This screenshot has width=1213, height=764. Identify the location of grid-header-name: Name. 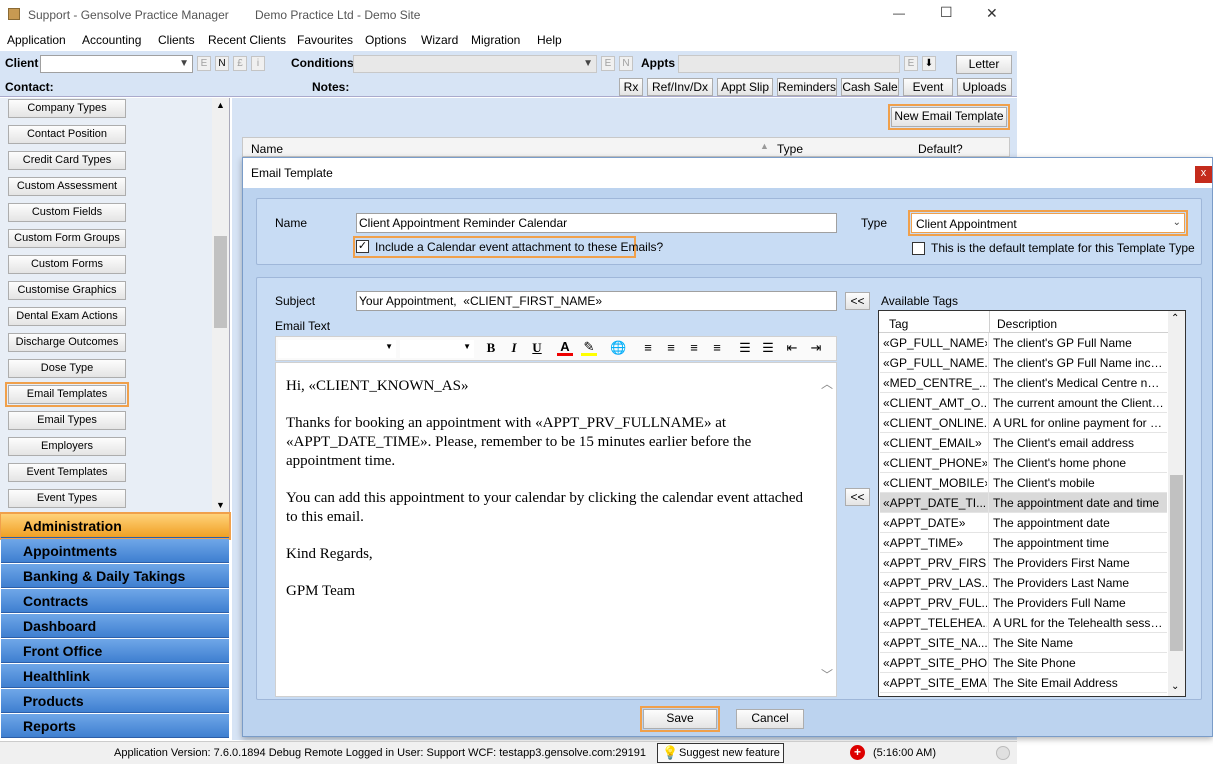
(267, 149).